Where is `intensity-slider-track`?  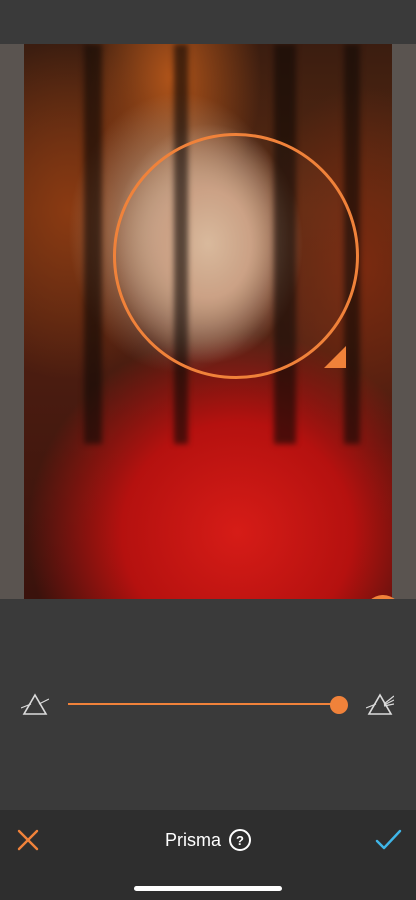 intensity-slider-track is located at coordinates (203, 704).